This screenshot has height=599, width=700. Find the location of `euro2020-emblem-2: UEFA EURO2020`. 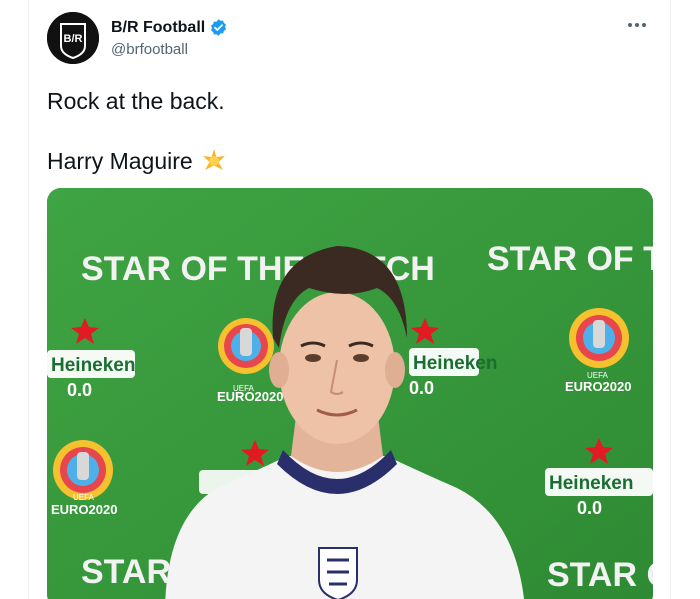

euro2020-emblem-2: UEFA EURO2020 is located at coordinates (598, 351).